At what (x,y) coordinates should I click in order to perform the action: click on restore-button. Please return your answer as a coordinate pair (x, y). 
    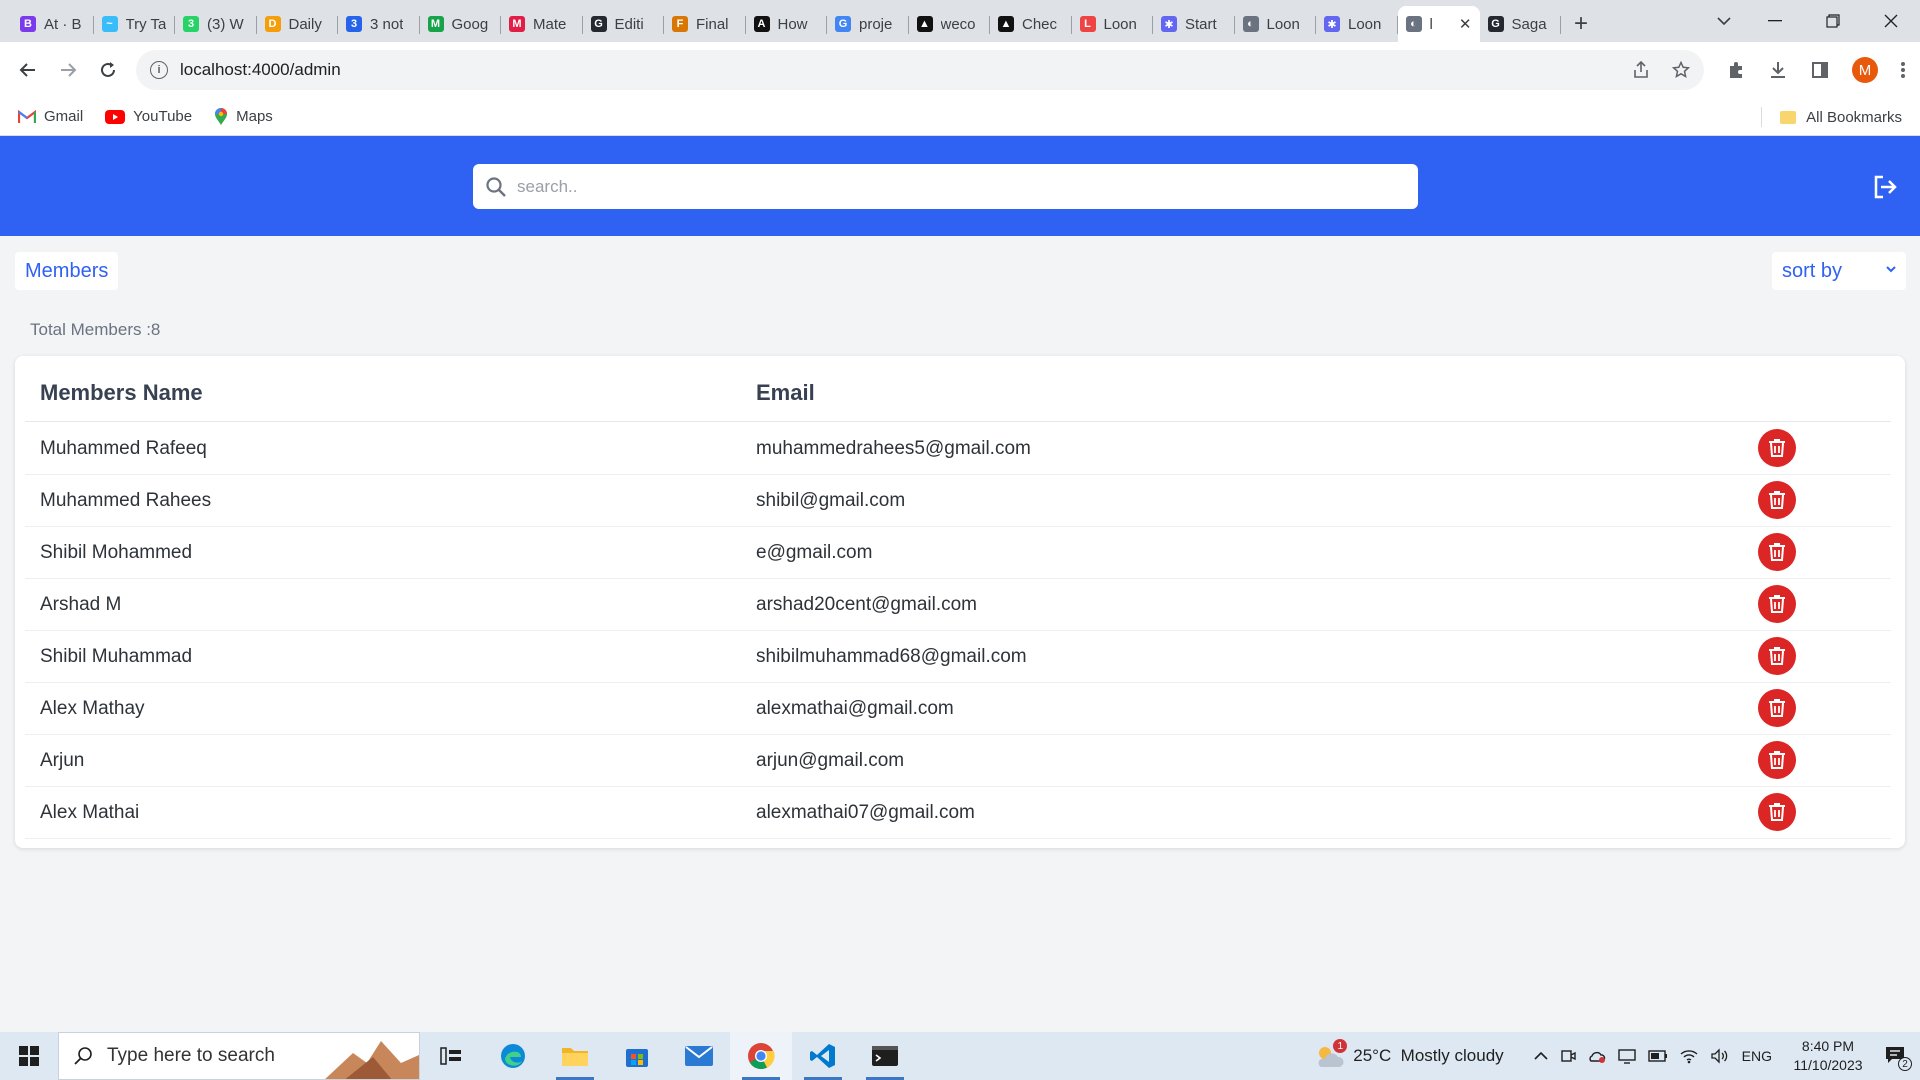
    Looking at the image, I should click on (1833, 21).